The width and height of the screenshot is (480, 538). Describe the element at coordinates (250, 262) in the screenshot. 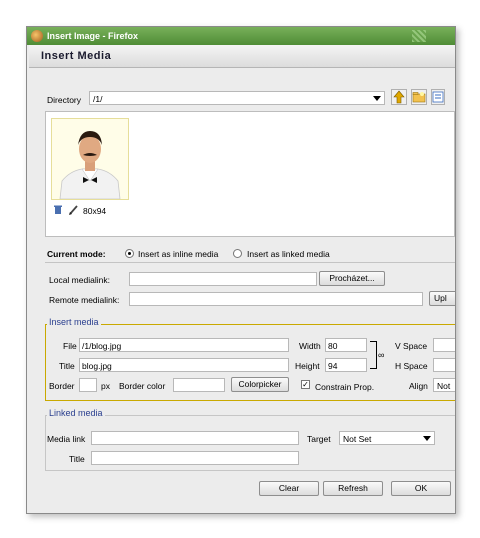

I see `divider` at that location.